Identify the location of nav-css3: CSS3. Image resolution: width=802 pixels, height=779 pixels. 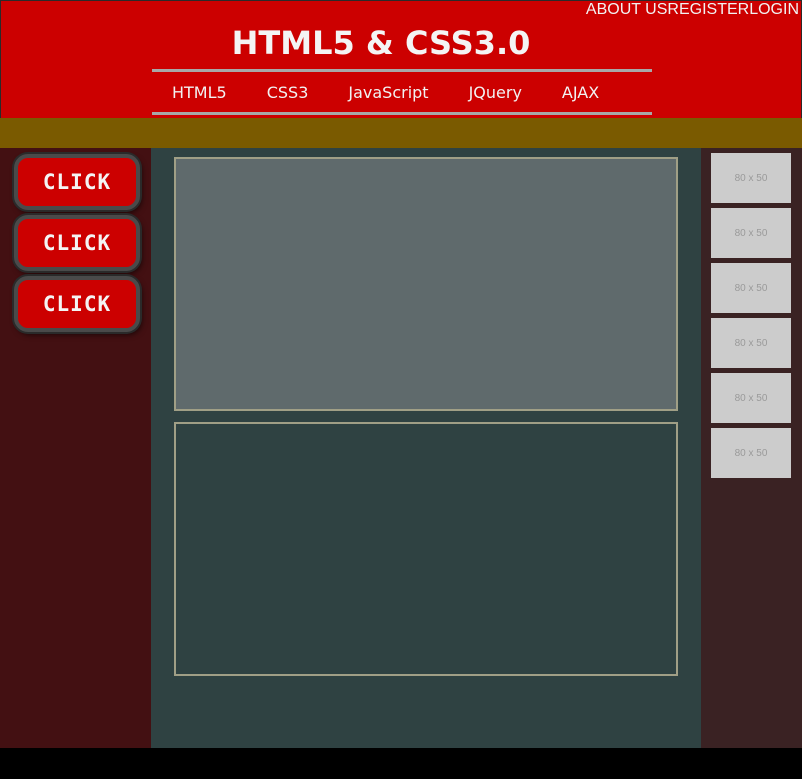
(288, 92).